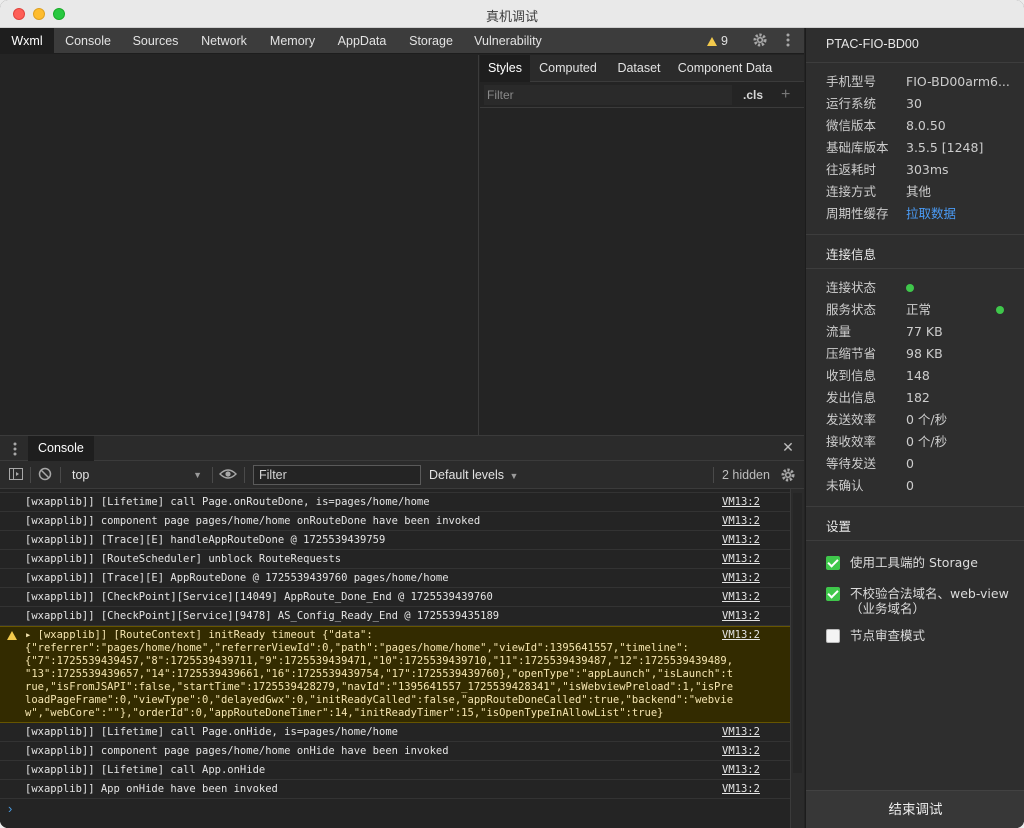  What do you see at coordinates (145, 770) in the screenshot?
I see `log-message: [wxapplib]] [Lifetime] call App.onHide` at bounding box center [145, 770].